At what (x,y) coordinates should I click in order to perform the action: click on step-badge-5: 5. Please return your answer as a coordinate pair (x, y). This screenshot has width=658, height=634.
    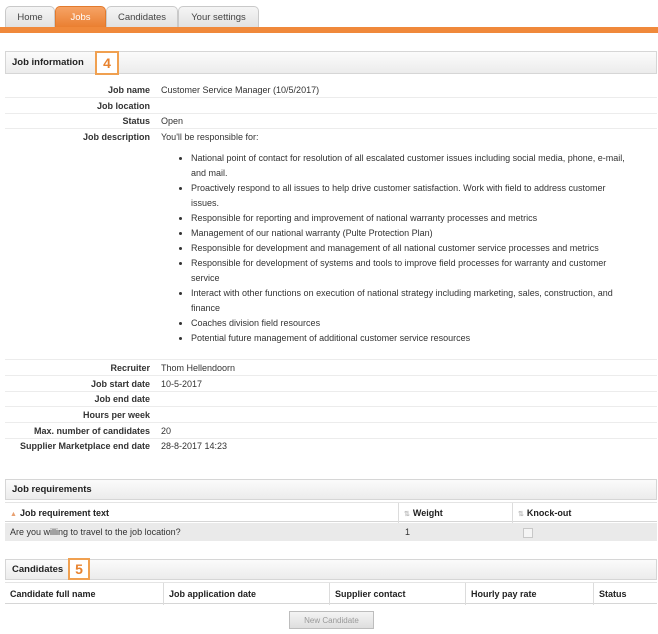
    Looking at the image, I should click on (79, 569).